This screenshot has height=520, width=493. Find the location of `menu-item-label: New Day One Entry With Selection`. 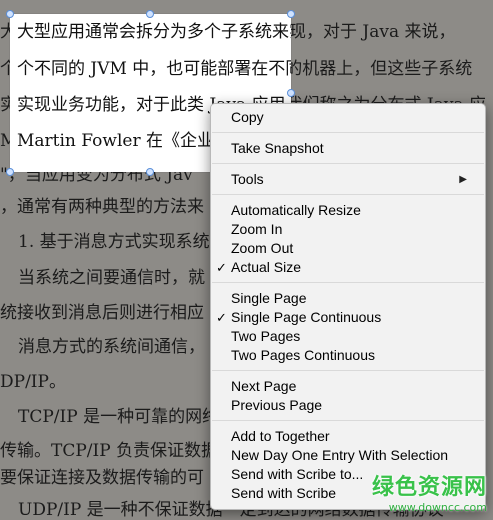

menu-item-label: New Day One Entry With Selection is located at coordinates (340, 455).